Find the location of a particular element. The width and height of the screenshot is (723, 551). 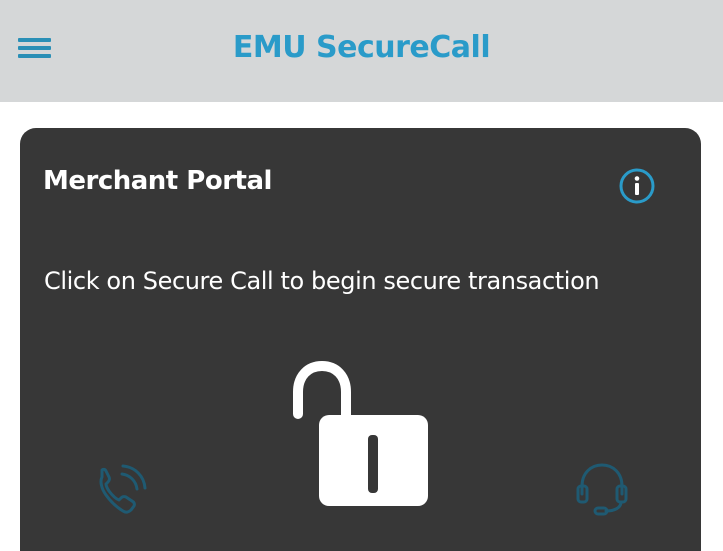

info-icon is located at coordinates (637, 186).